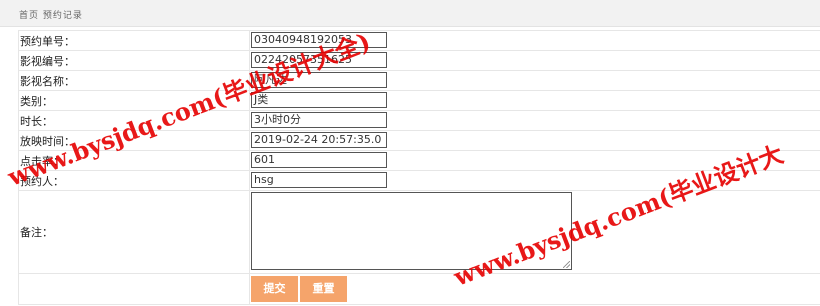 This screenshot has width=820, height=306. Describe the element at coordinates (419, 289) in the screenshot. I see `form-row-actions: 提交 重置` at that location.